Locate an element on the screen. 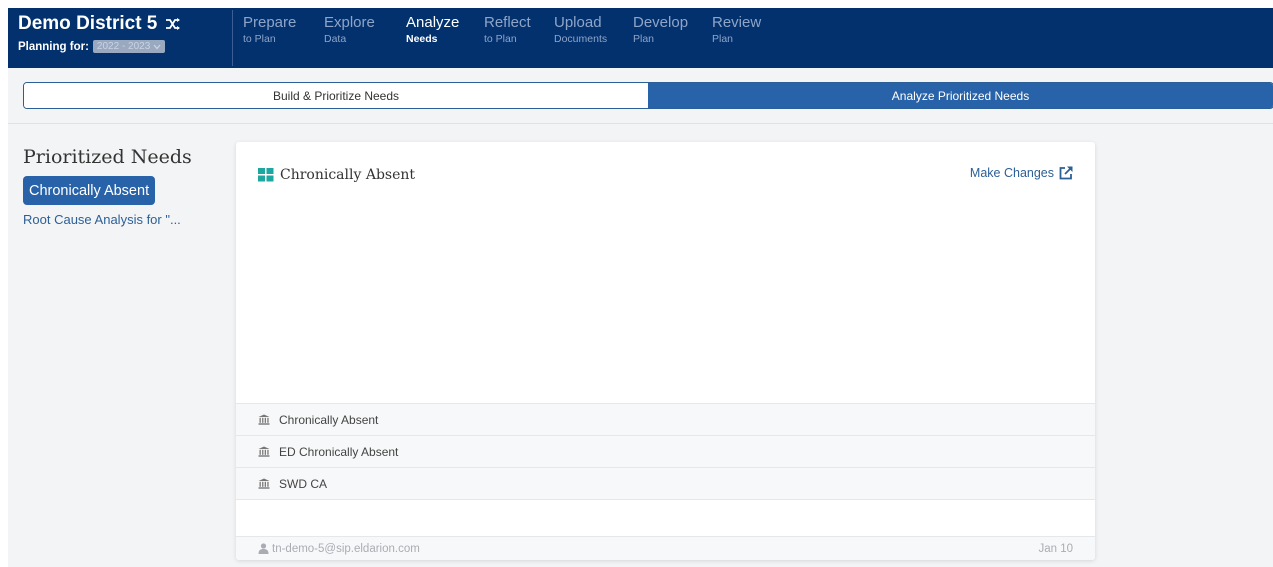 This screenshot has width=1273, height=567. list-spacer is located at coordinates (665, 513).